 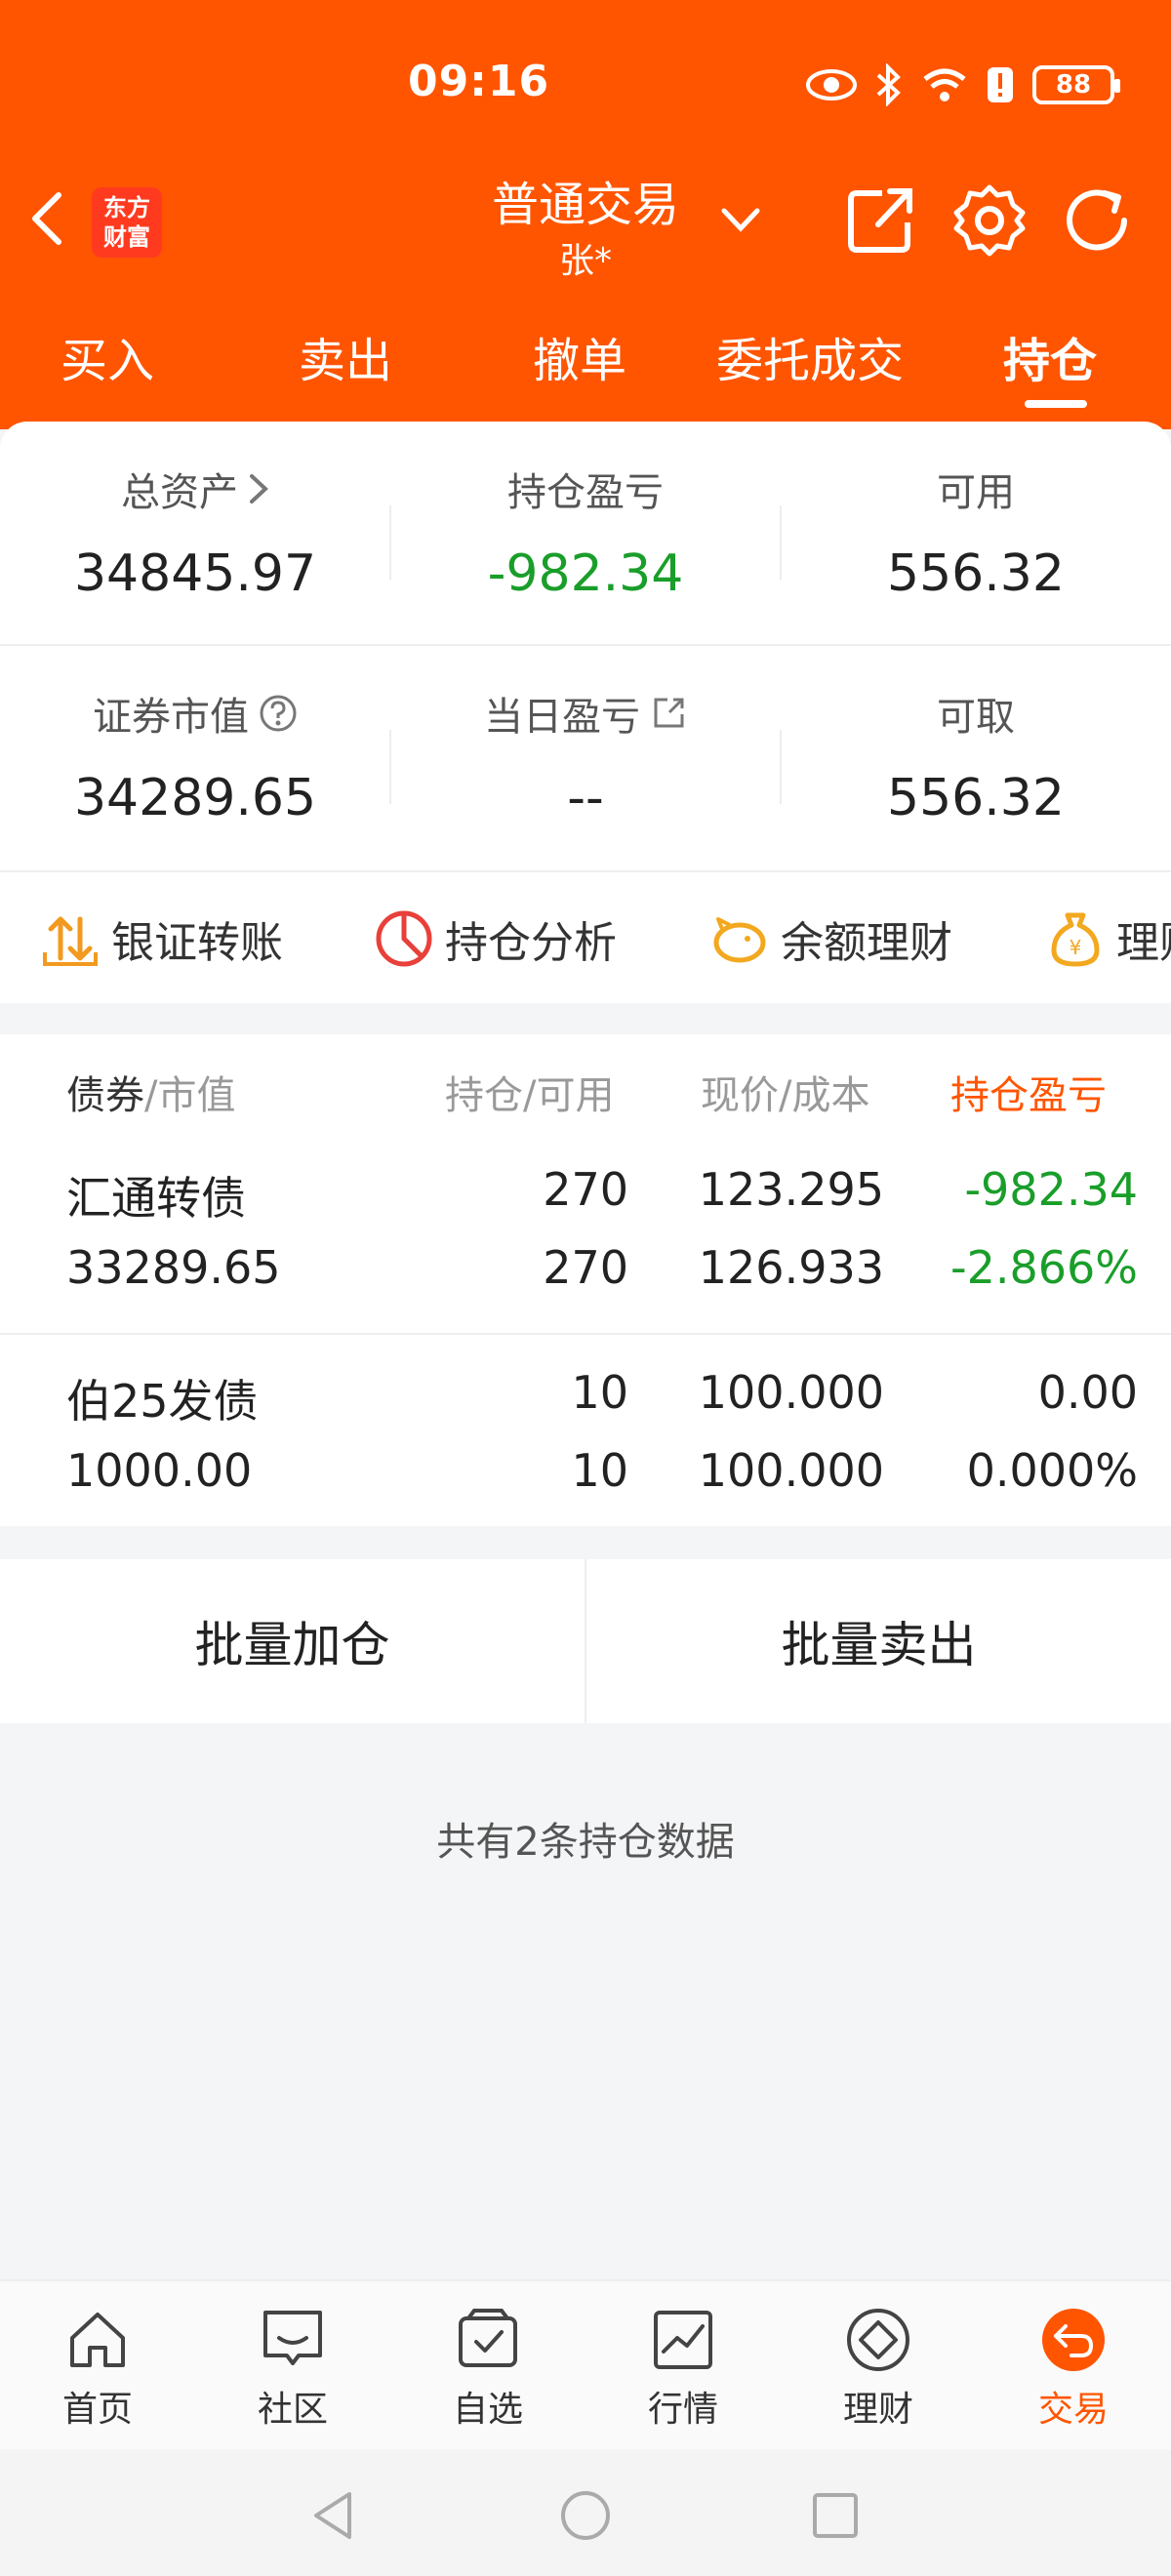 What do you see at coordinates (585, 1842) in the screenshot?
I see `holdings-count: 共有2条持仓数据` at bounding box center [585, 1842].